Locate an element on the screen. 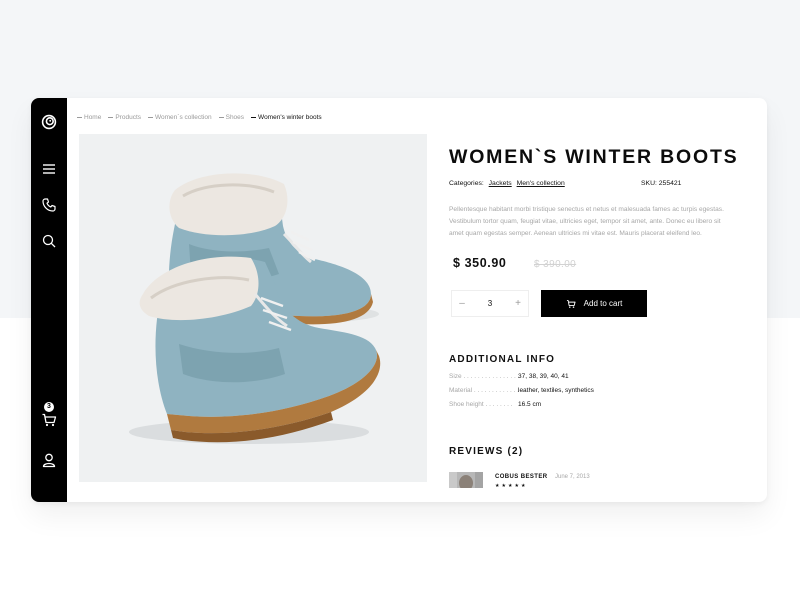 The height and width of the screenshot is (600, 800). reviewer-name: COBUS BESTER is located at coordinates (521, 477).